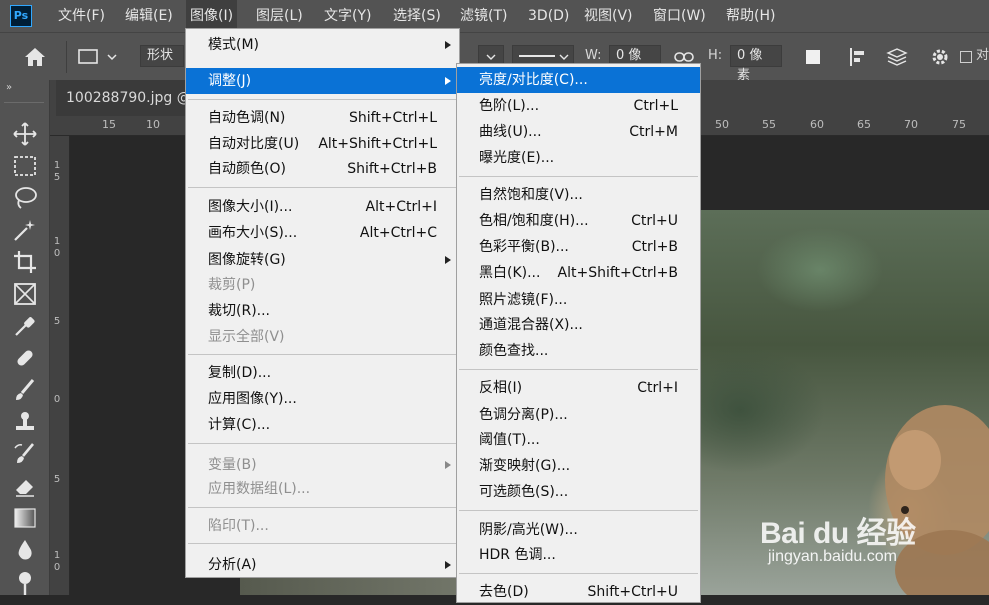  I want to click on shape-mode-select: 形状, so click(162, 56).